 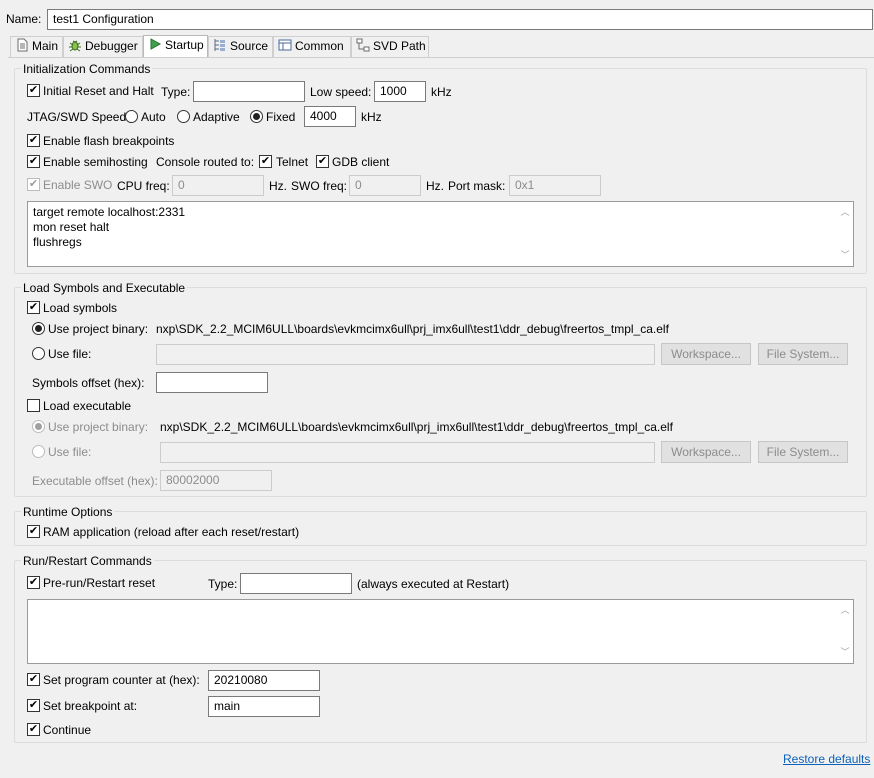 What do you see at coordinates (33, 140) in the screenshot?
I see `flash-breakpoints-checkbox: ✔` at bounding box center [33, 140].